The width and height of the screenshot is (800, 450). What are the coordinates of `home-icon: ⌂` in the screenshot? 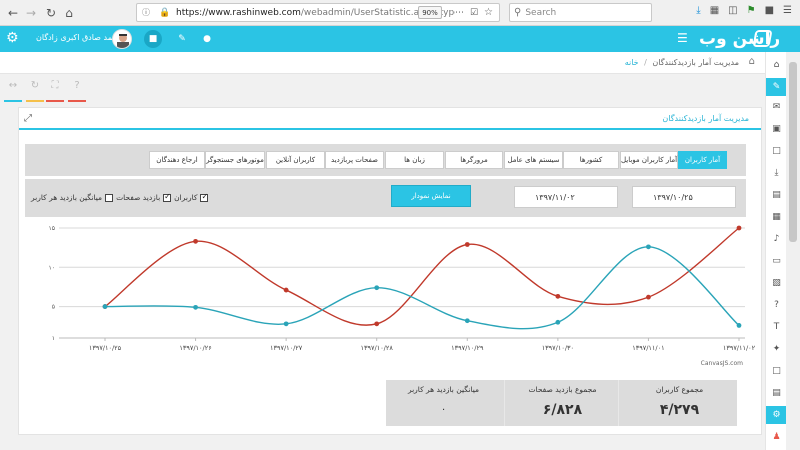 It's located at (69, 13).